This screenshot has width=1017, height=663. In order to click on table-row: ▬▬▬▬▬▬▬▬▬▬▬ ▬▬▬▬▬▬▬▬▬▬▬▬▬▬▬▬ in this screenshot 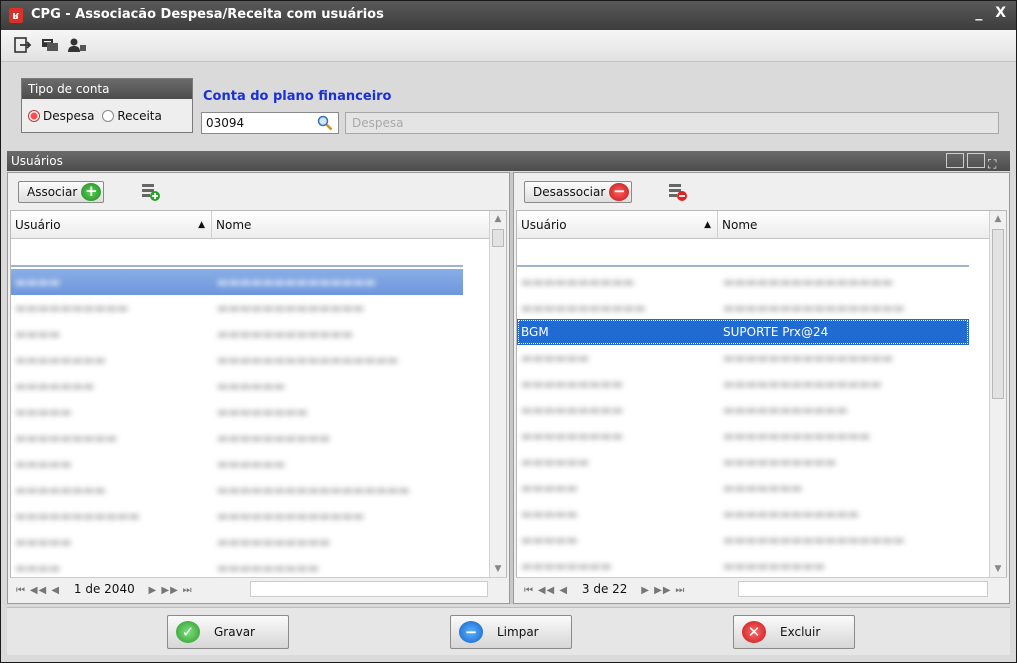, I will do `click(743, 308)`.